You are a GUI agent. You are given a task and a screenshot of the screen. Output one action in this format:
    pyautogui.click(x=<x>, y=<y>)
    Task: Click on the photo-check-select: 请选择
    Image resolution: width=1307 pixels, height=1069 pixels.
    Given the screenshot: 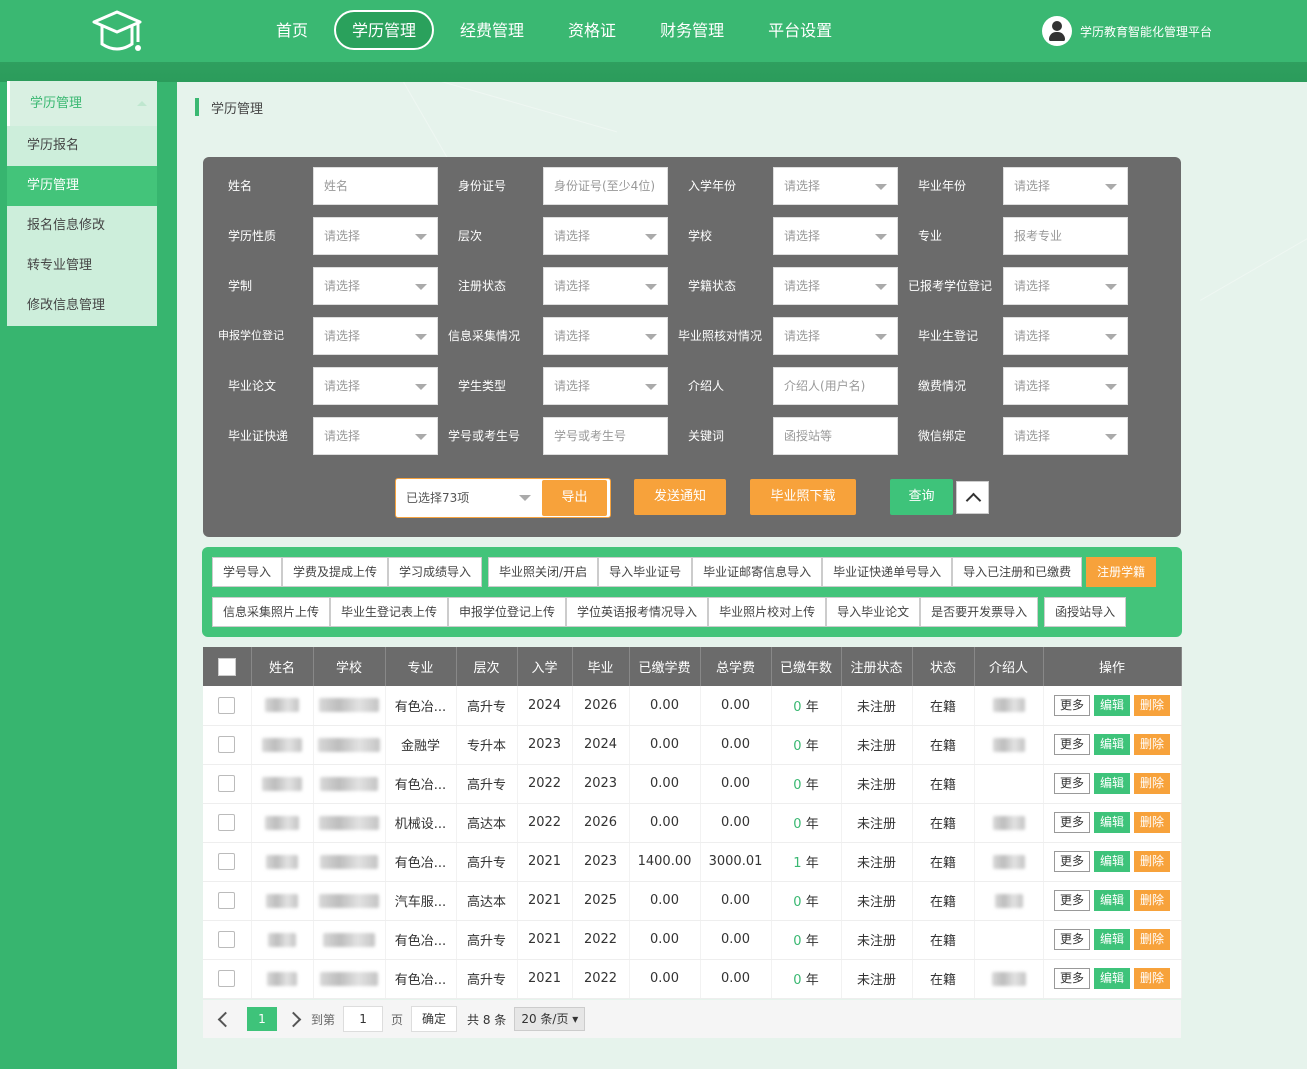 What is the action you would take?
    pyautogui.click(x=835, y=336)
    